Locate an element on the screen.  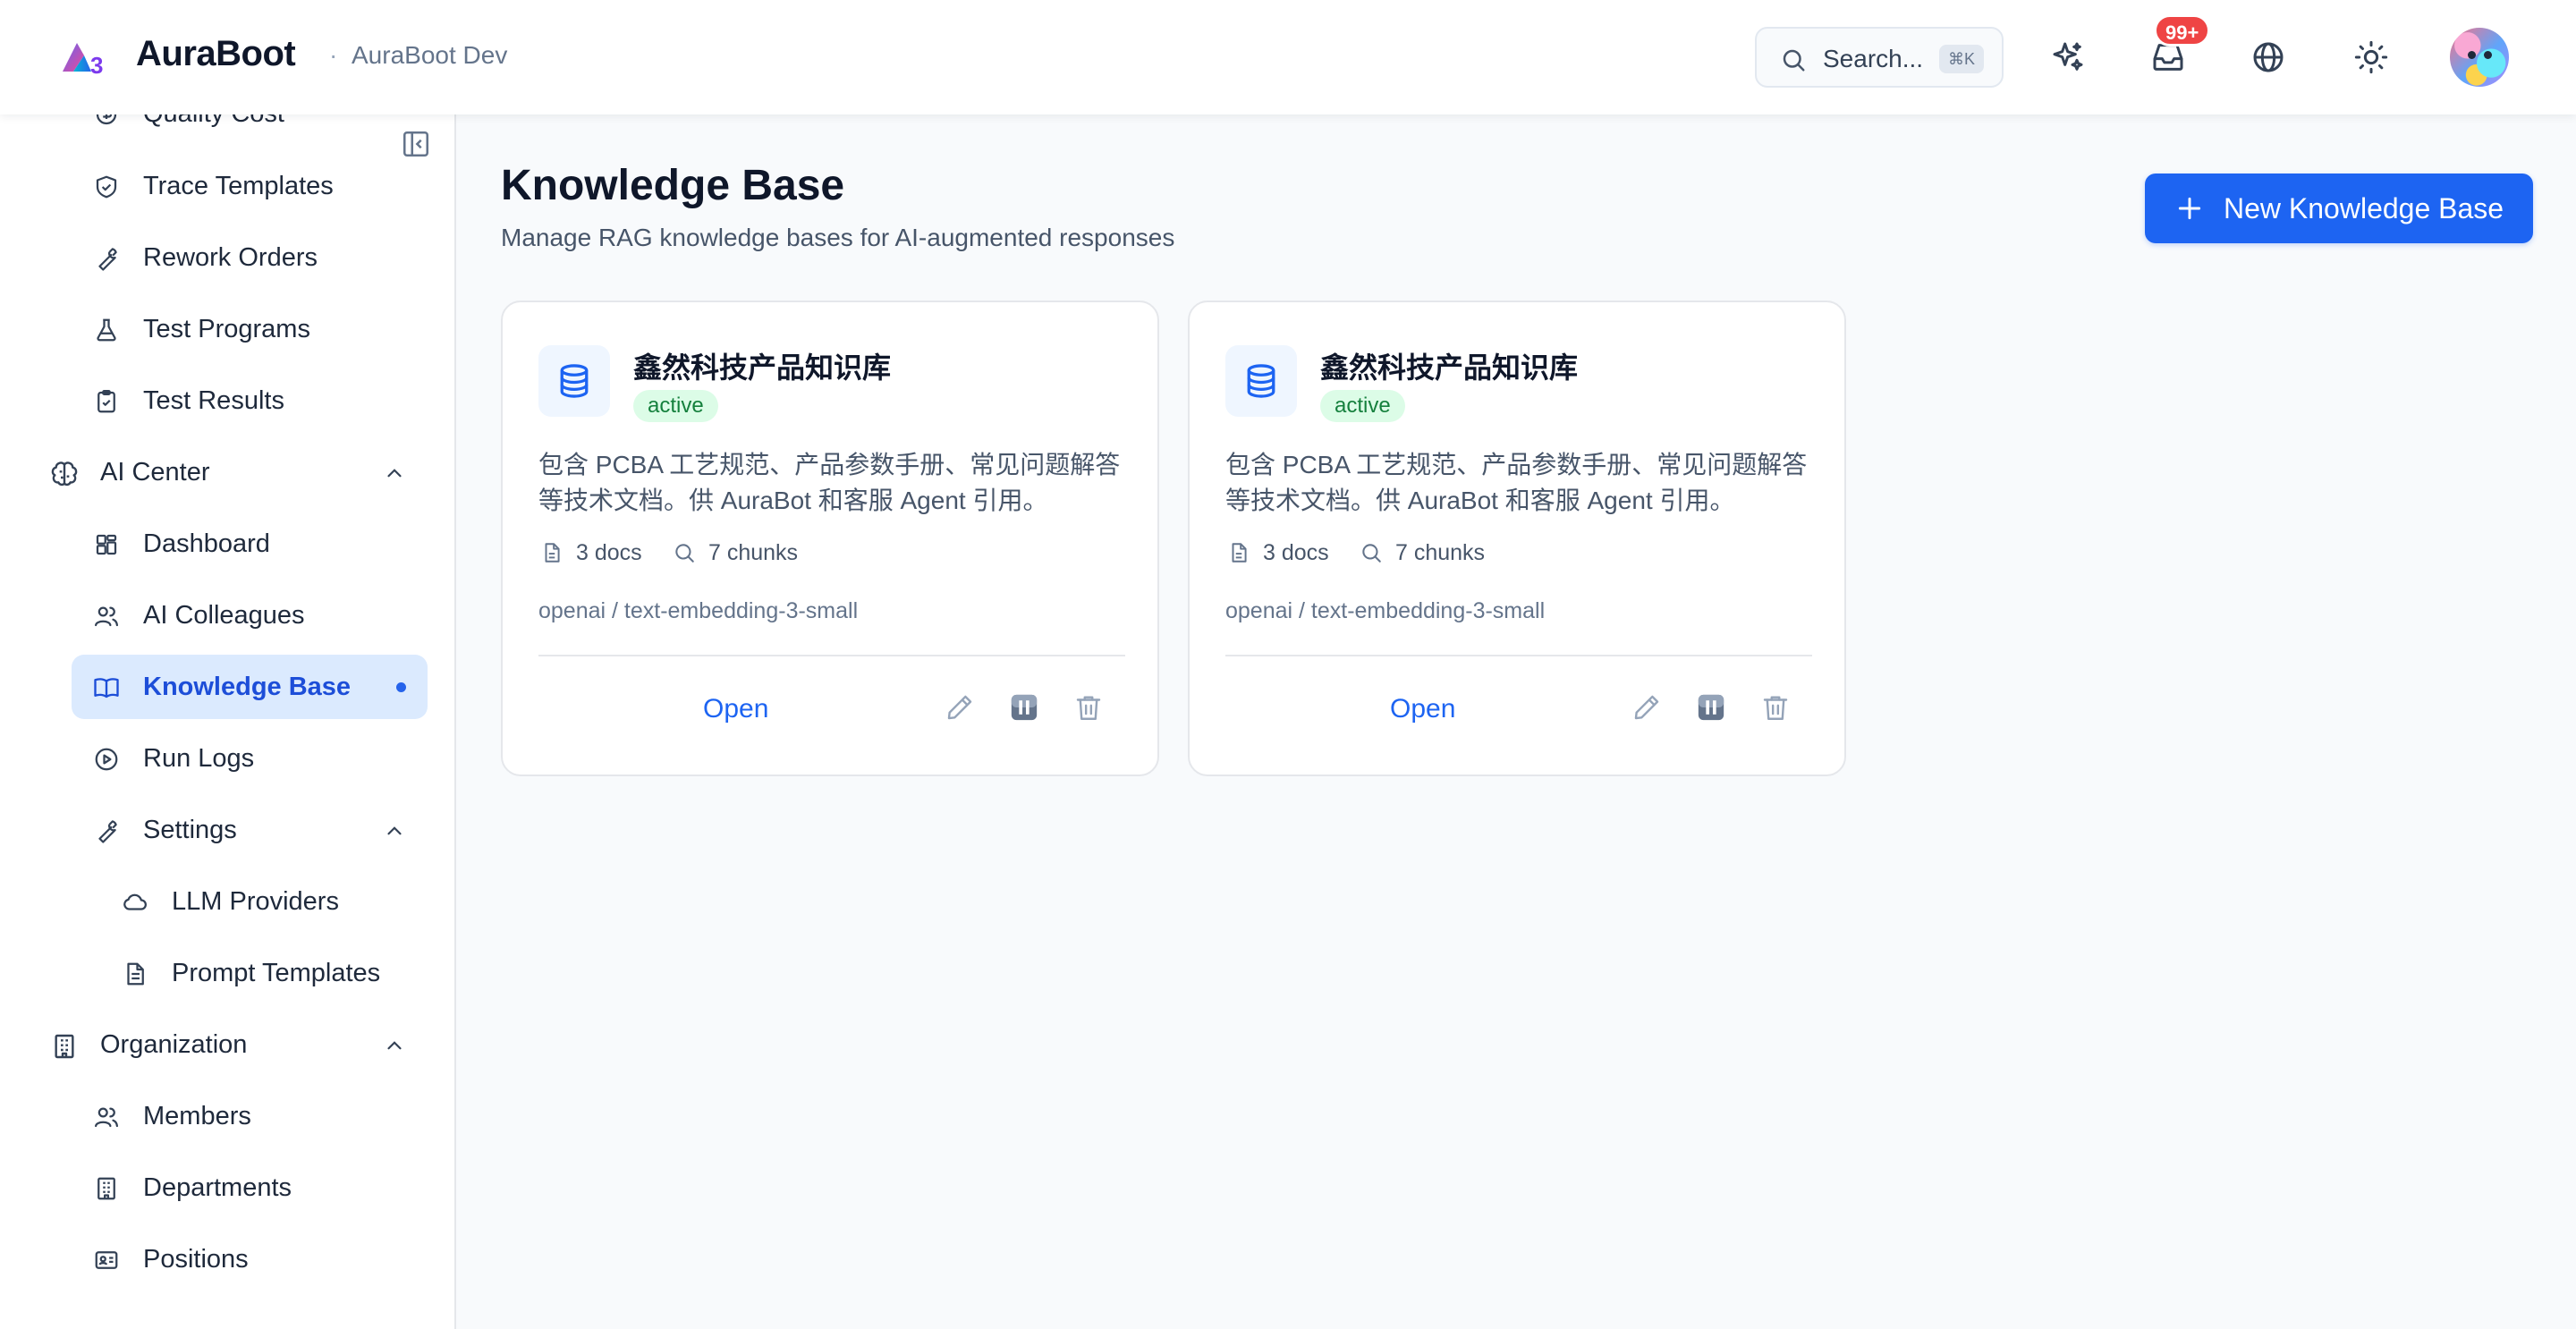
book-open-icon is located at coordinates (106, 687).